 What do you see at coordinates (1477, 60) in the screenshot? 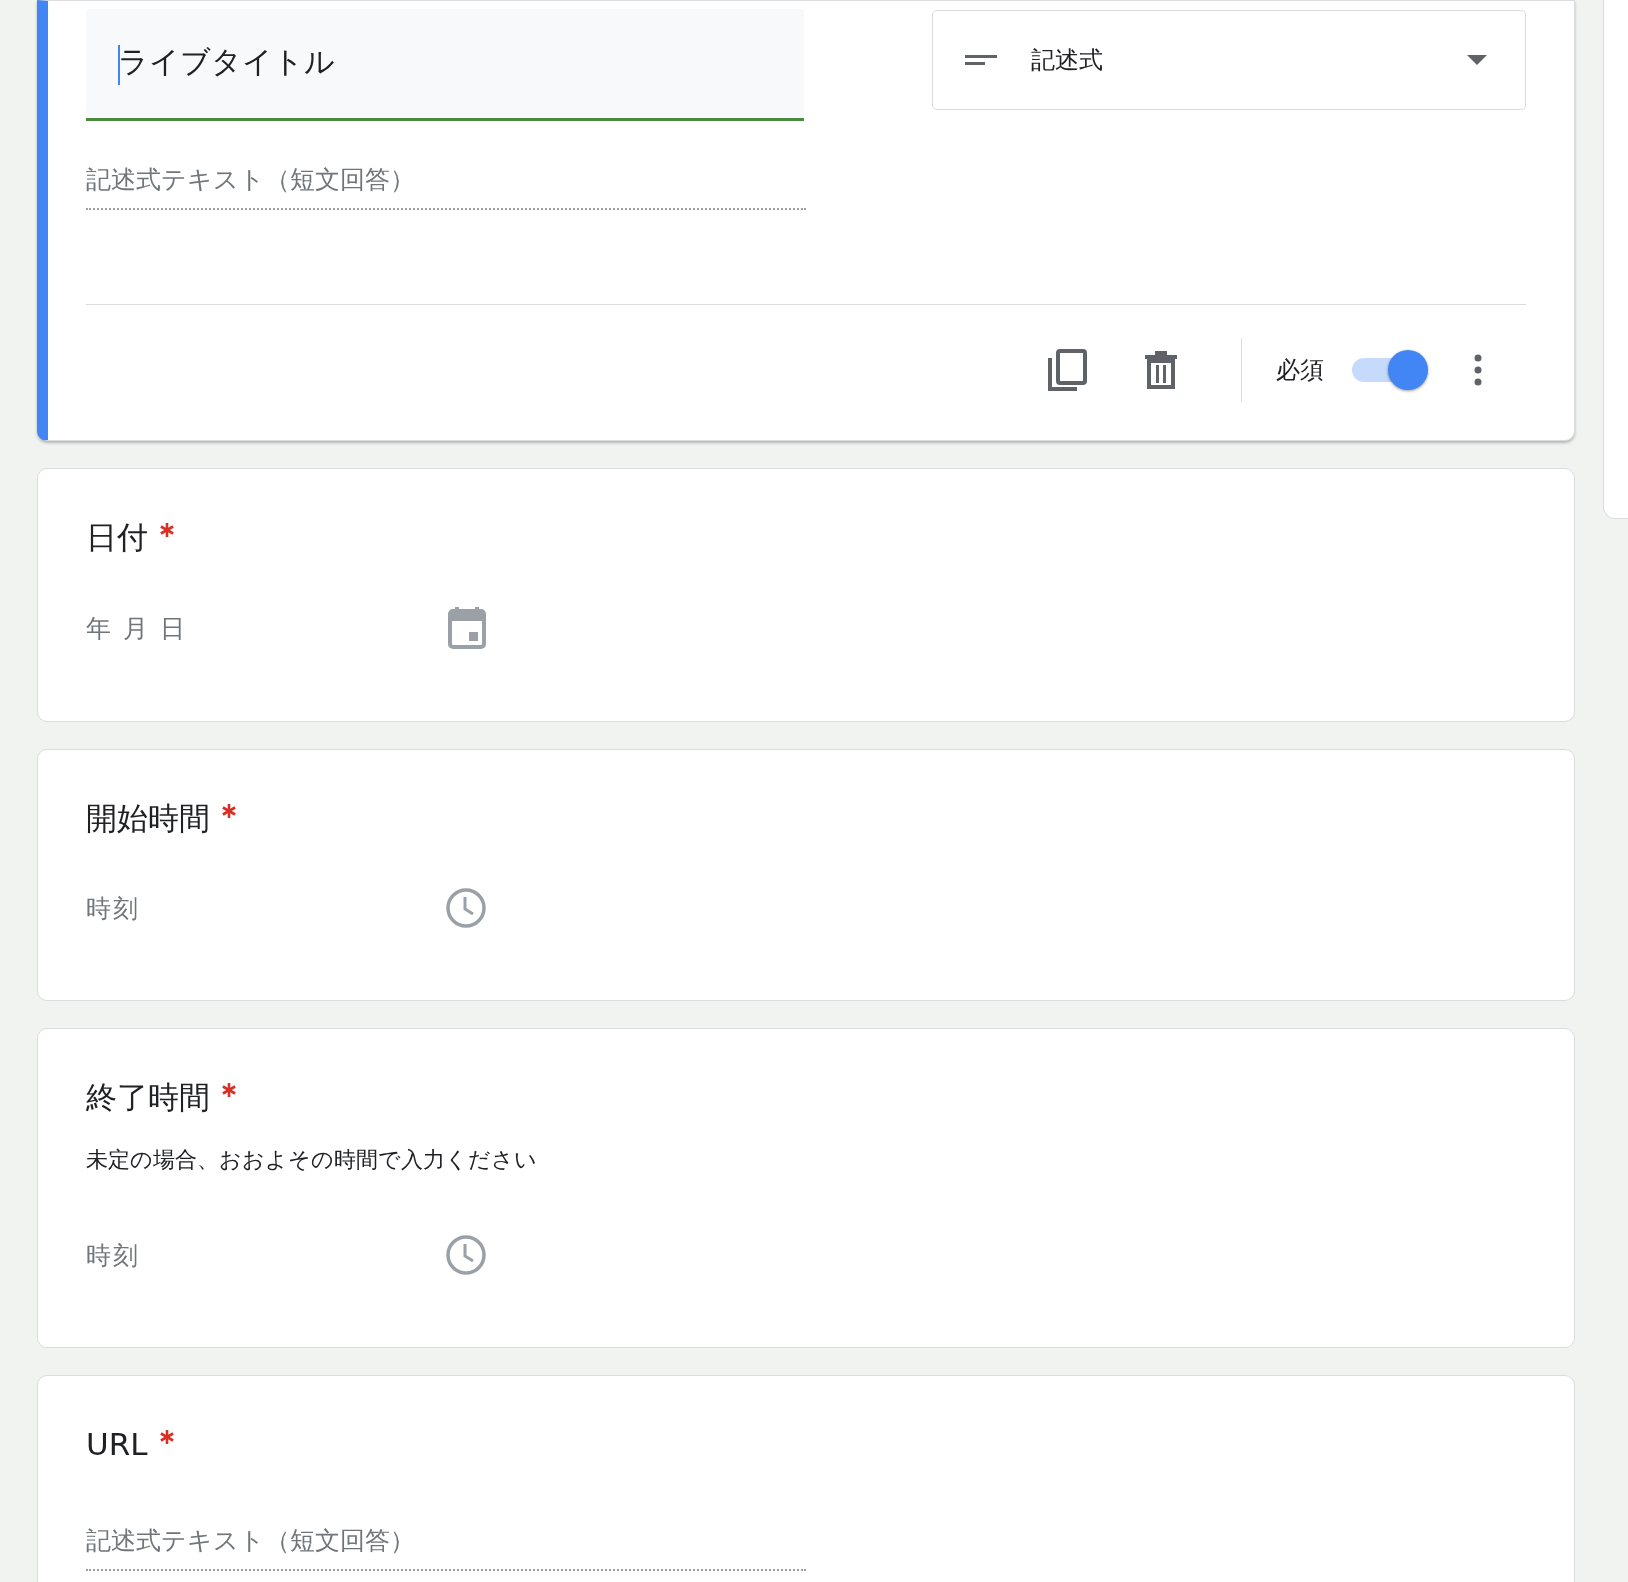
I see `caret-icon` at bounding box center [1477, 60].